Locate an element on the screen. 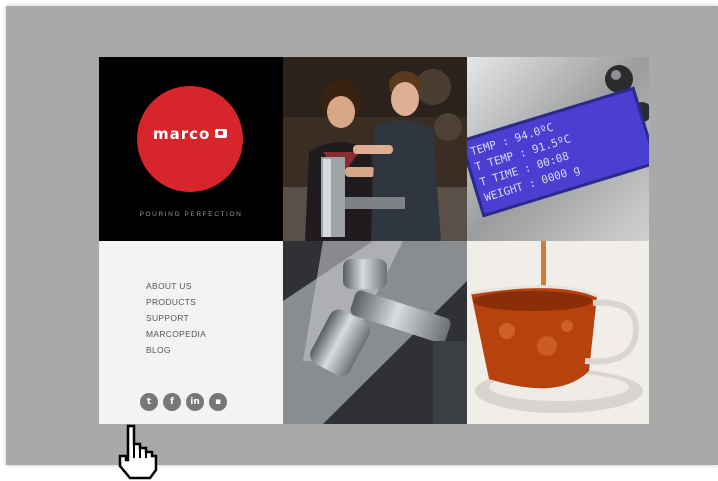  nav-blog: BLOG is located at coordinates (176, 350).